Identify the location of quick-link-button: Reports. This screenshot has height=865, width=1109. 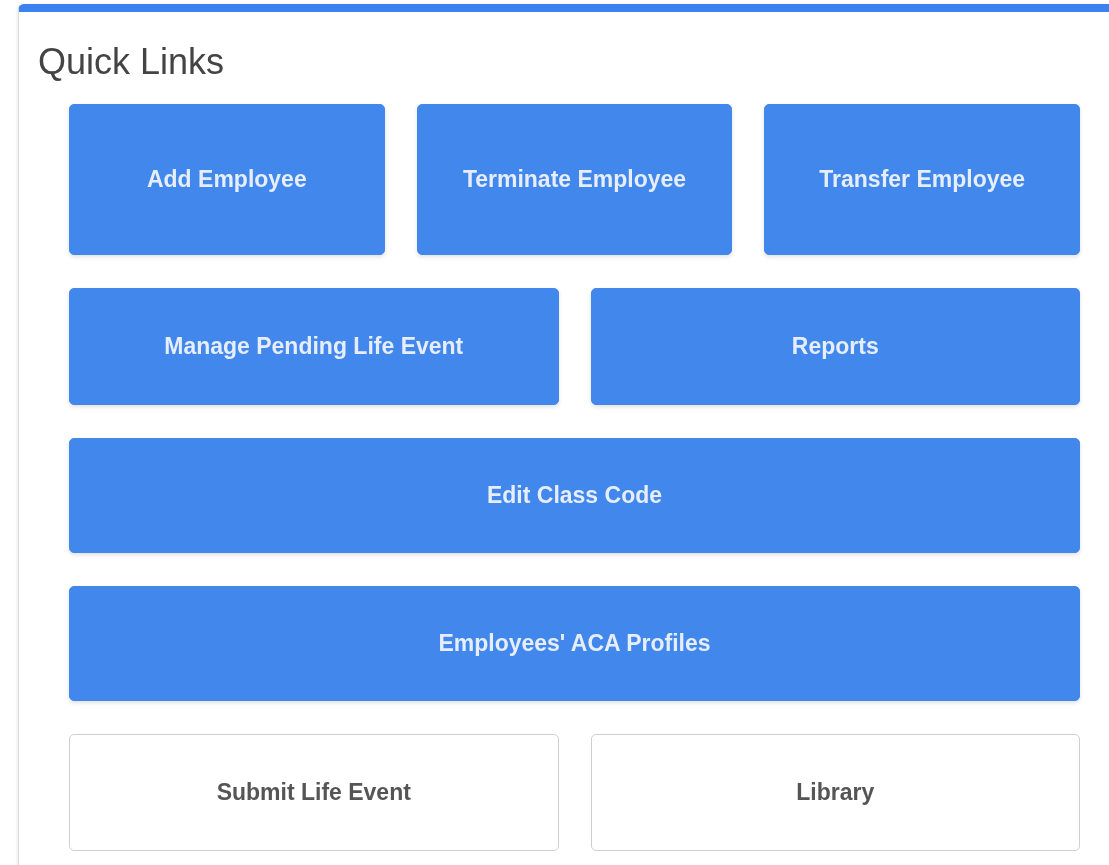
(835, 346).